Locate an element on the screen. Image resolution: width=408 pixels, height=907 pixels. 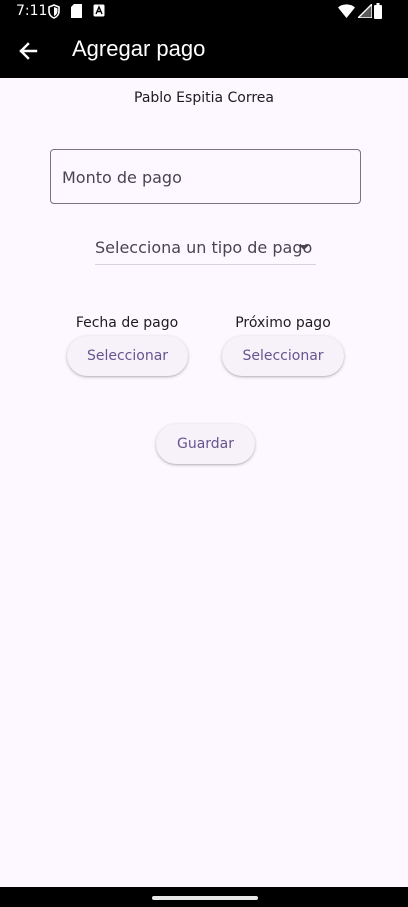
sd-card-icon is located at coordinates (76, 11).